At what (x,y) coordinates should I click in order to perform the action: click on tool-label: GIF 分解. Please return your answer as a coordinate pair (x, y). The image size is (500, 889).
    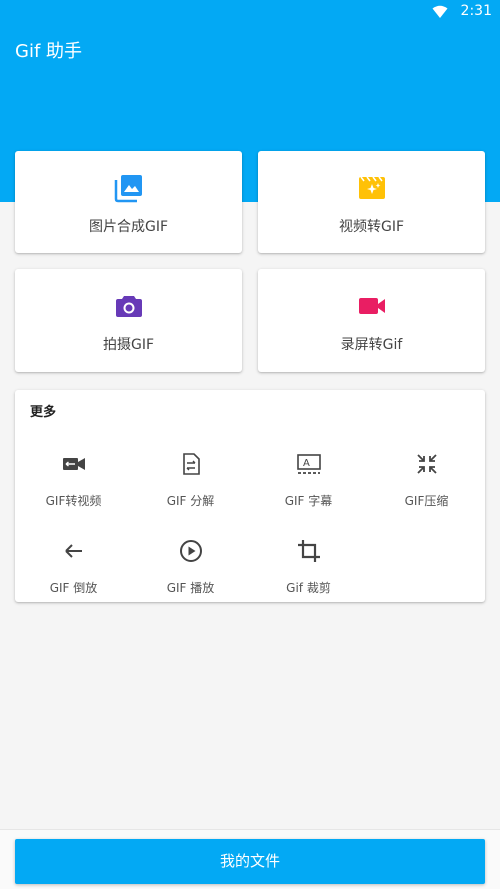
    Looking at the image, I should click on (190, 501).